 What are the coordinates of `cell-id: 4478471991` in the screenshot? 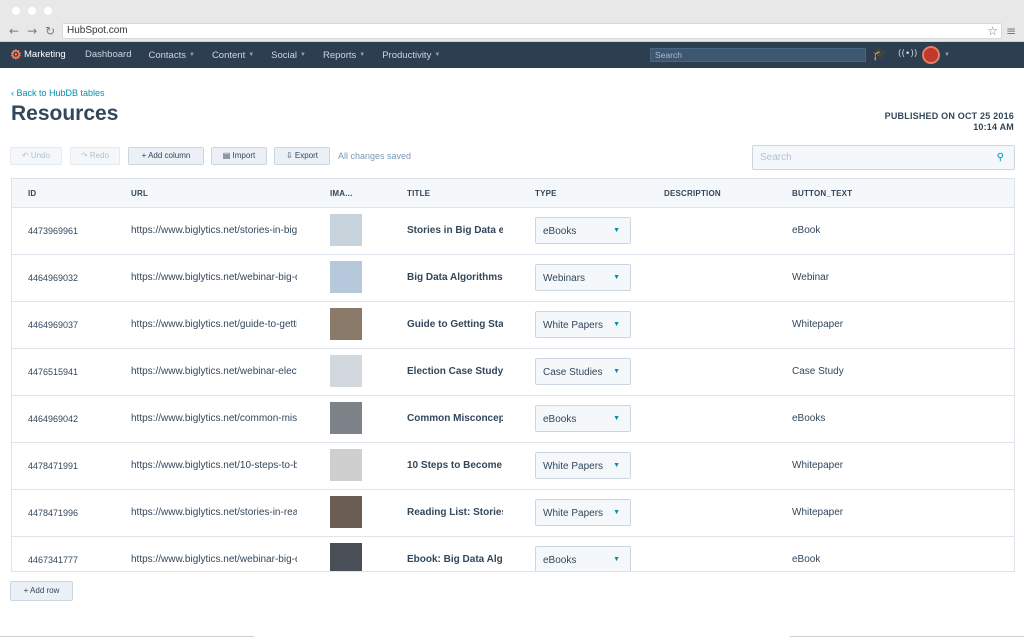 It's located at (53, 466).